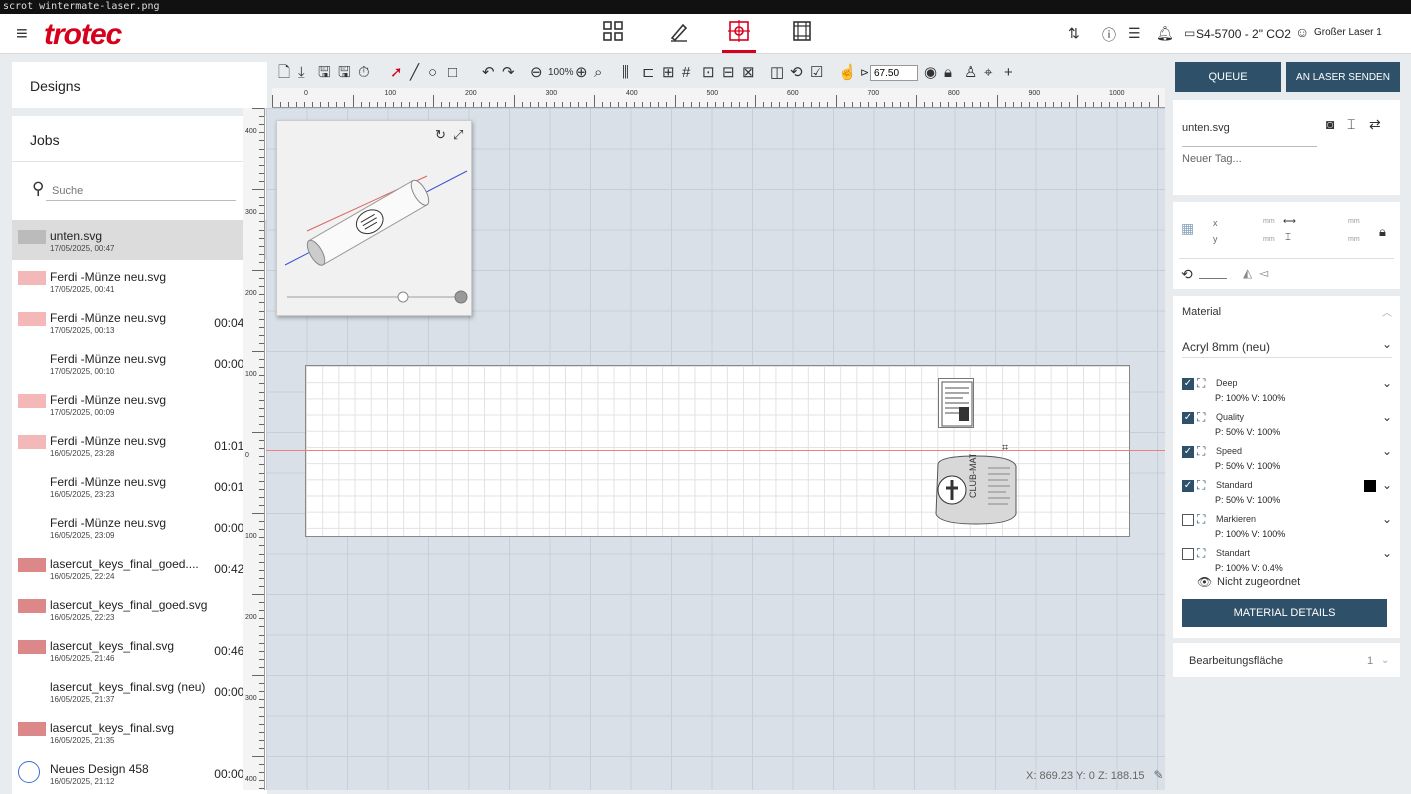 The image size is (1411, 794). Describe the element at coordinates (1228, 77) in the screenshot. I see `queue-button: QUEUE` at that location.